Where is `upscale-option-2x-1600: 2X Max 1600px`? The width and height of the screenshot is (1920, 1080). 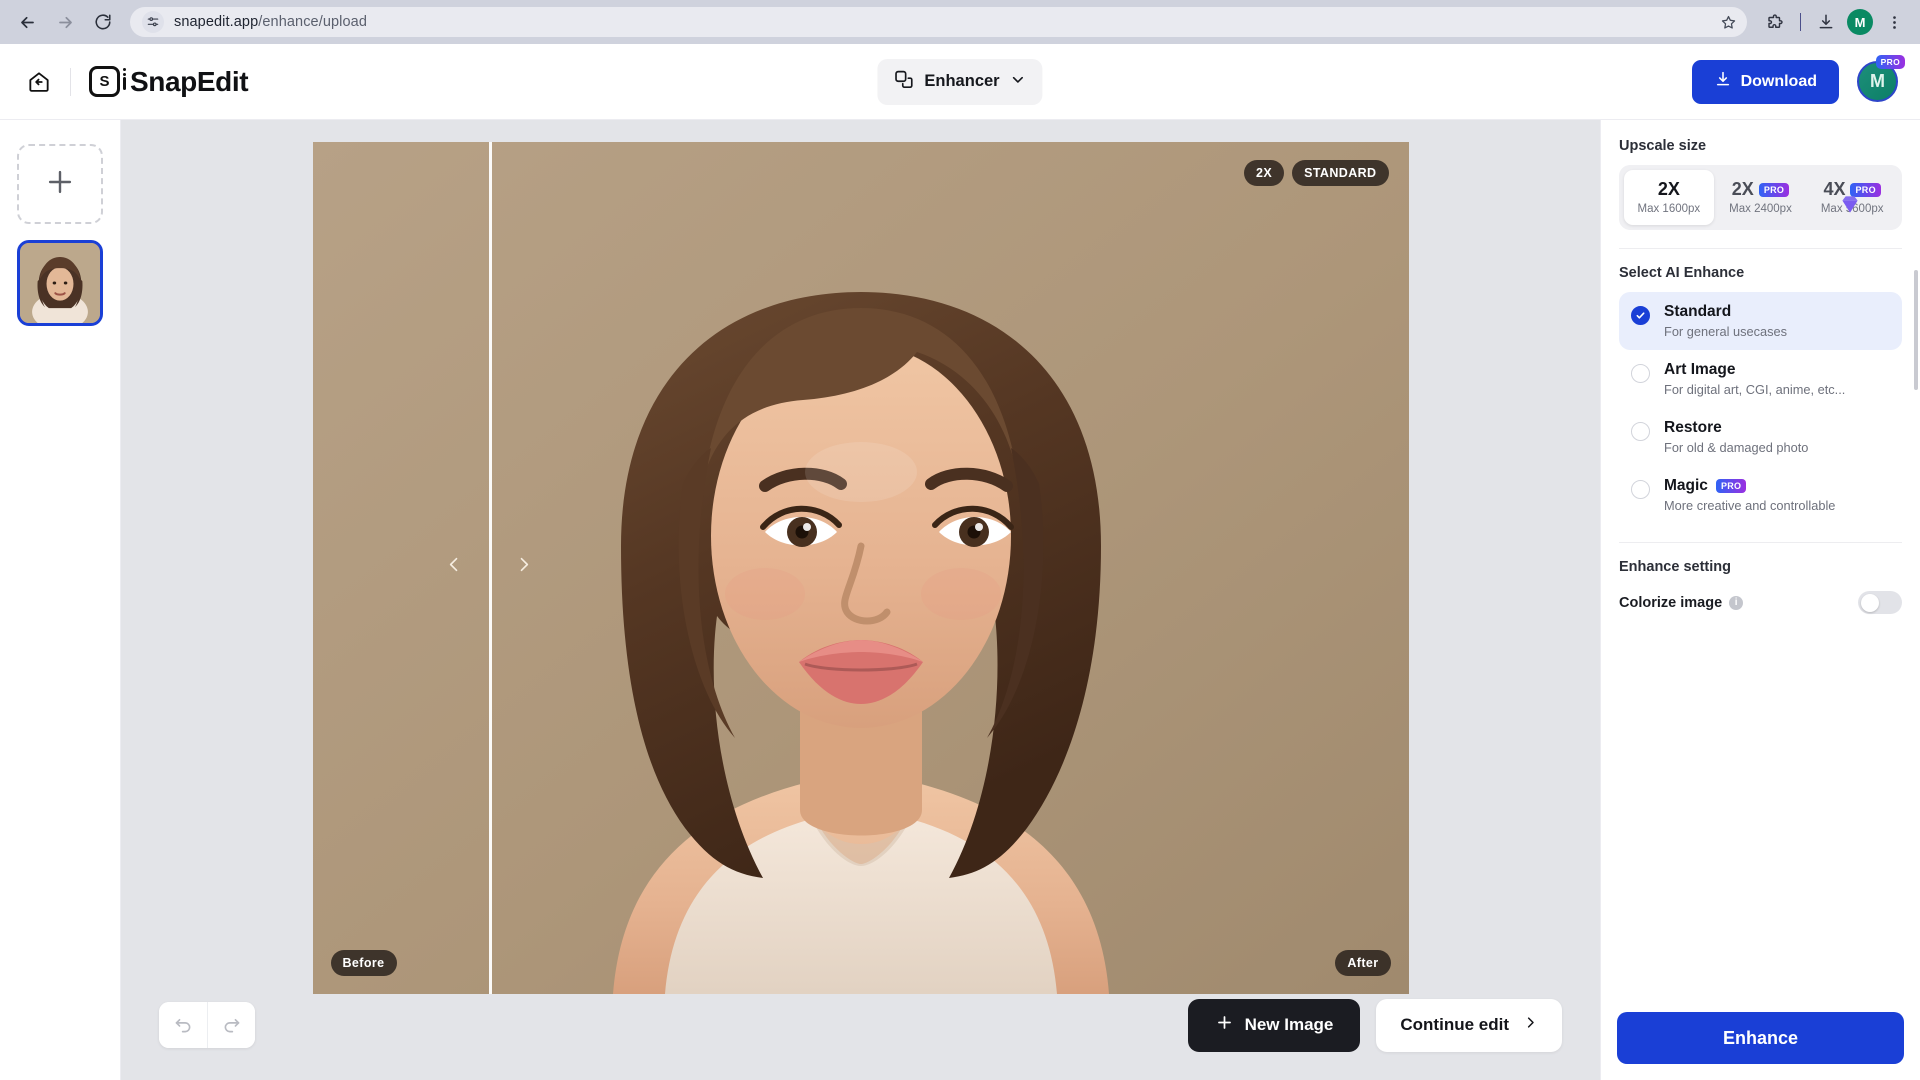
upscale-option-2x-1600: 2X Max 1600px is located at coordinates (1669, 197).